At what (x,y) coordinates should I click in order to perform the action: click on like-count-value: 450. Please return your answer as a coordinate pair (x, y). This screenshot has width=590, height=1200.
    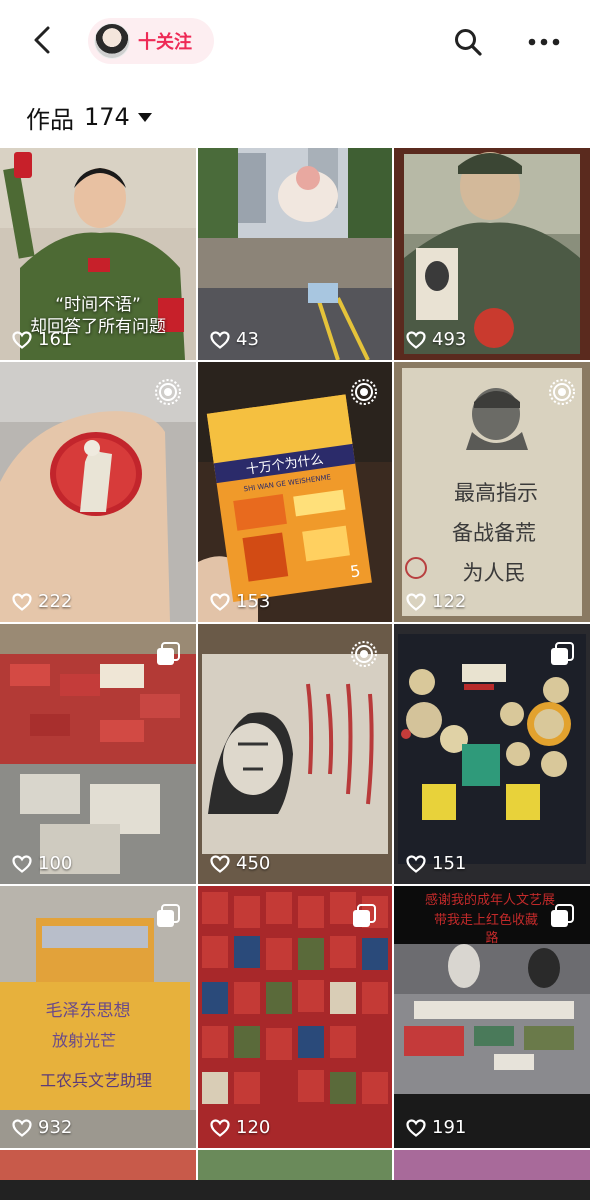
    Looking at the image, I should click on (253, 863).